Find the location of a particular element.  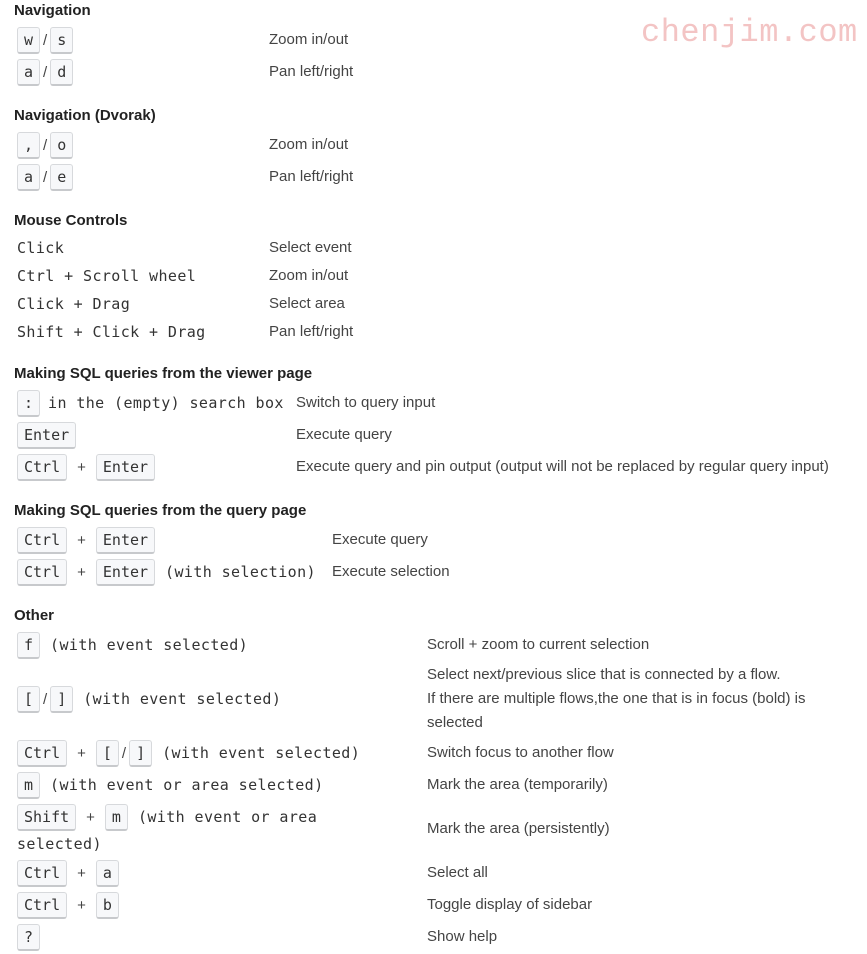

shortcut-row: Click is located at coordinates (40, 248).